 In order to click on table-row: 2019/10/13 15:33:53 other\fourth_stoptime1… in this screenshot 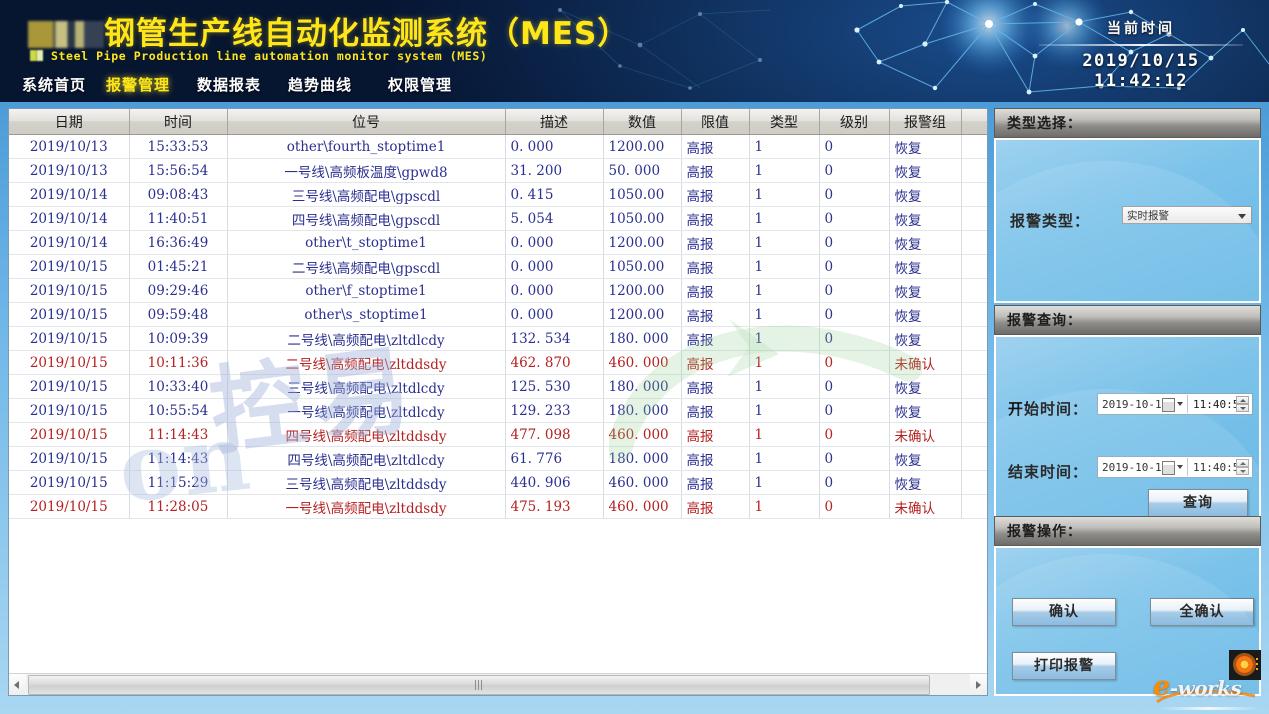, I will do `click(498, 146)`.